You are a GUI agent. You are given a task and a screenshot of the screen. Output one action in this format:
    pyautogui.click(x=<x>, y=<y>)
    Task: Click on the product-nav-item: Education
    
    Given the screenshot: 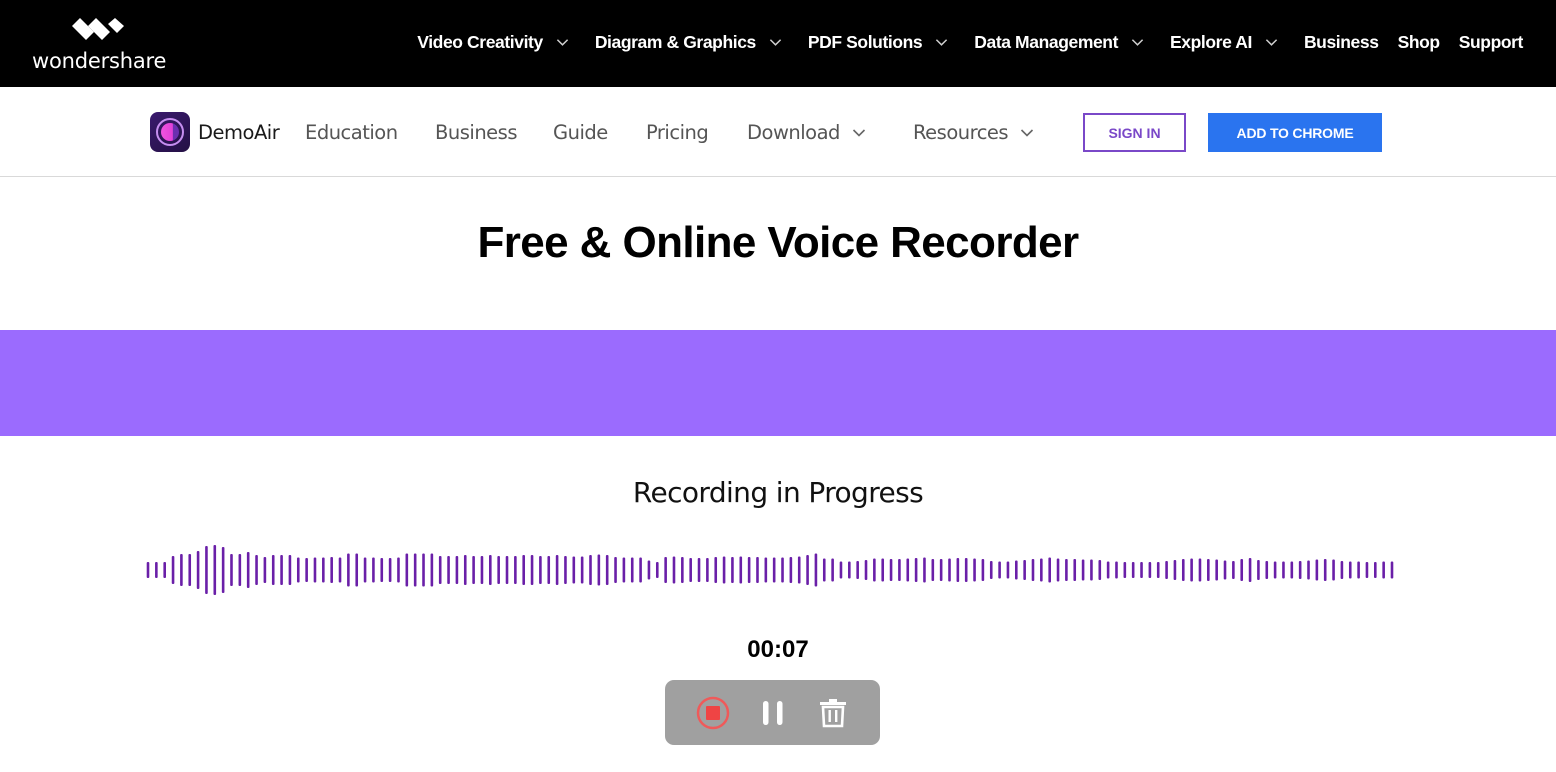 What is the action you would take?
    pyautogui.click(x=351, y=132)
    